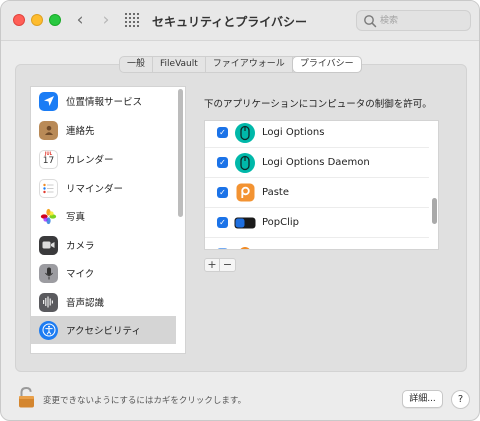 The width and height of the screenshot is (480, 421). I want to click on tab-general: 一般, so click(137, 64).